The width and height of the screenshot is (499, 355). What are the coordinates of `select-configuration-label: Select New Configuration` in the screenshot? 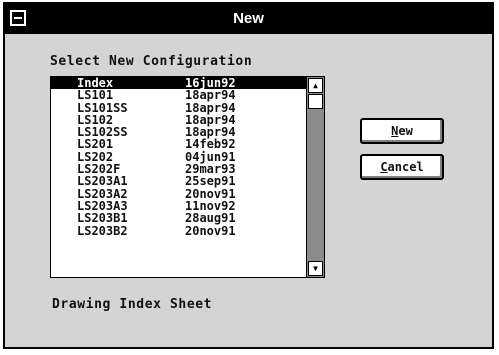 It's located at (151, 61).